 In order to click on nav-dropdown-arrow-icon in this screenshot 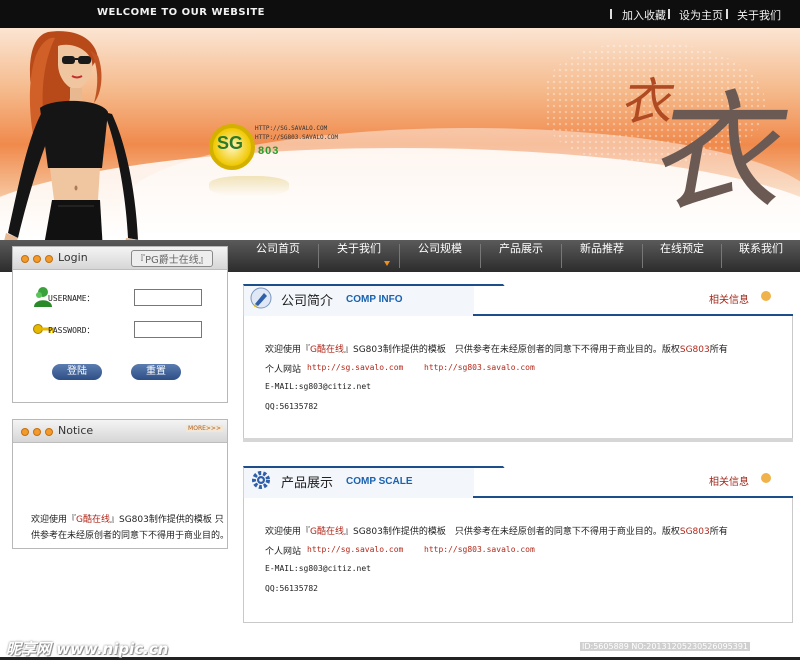, I will do `click(387, 263)`.